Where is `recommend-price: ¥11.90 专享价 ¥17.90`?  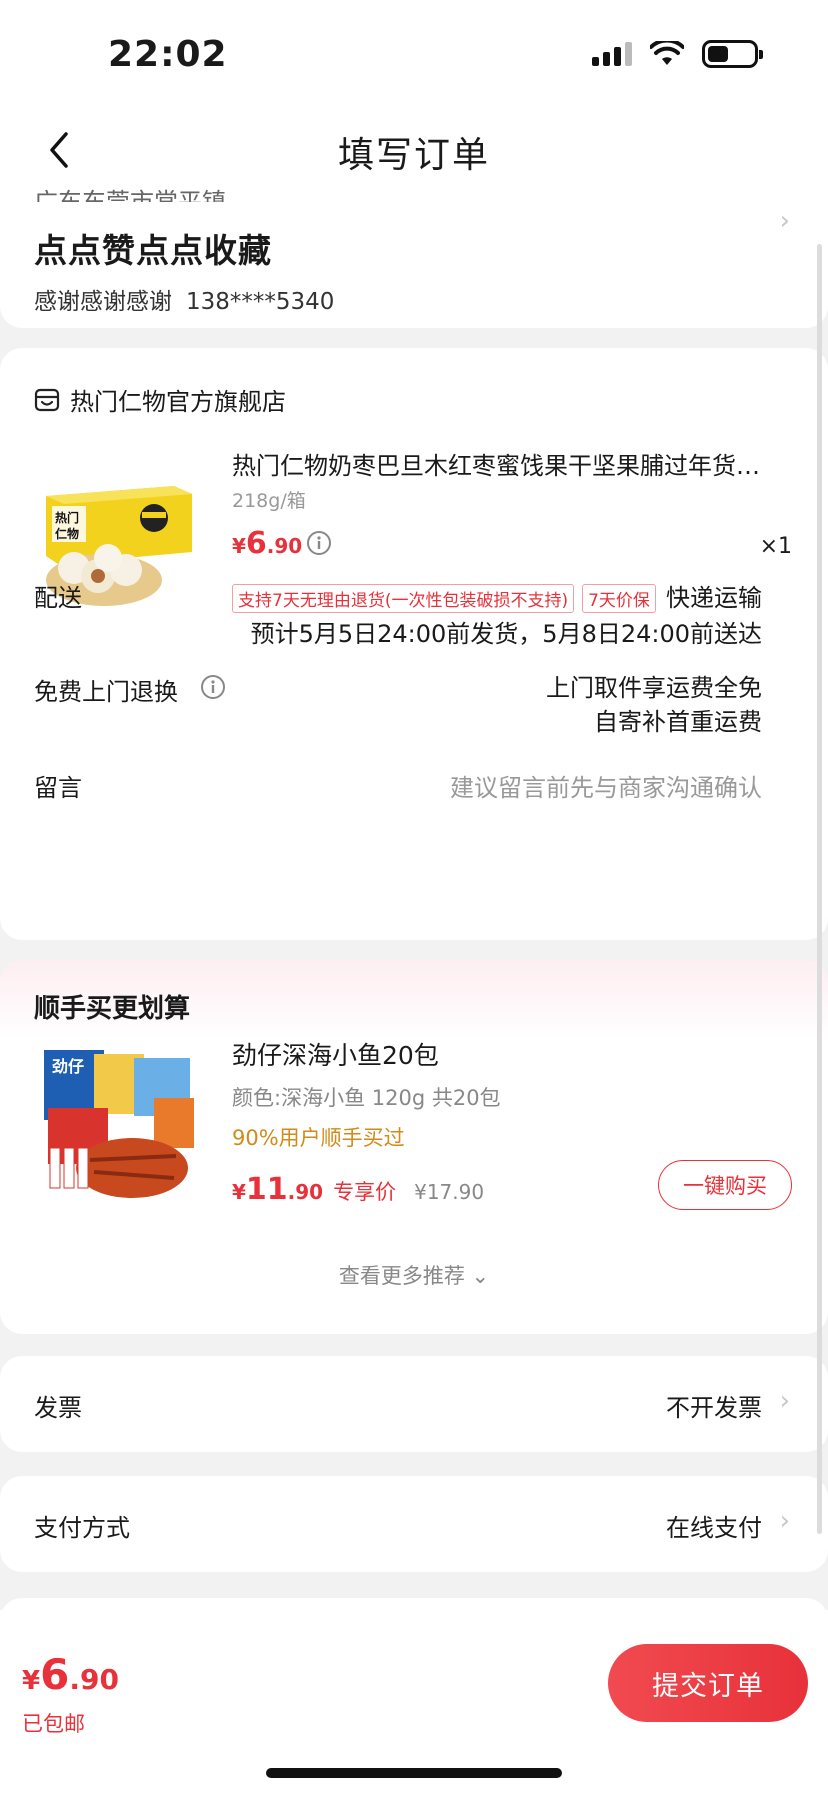 recommend-price: ¥11.90 专享价 ¥17.90 is located at coordinates (358, 1189).